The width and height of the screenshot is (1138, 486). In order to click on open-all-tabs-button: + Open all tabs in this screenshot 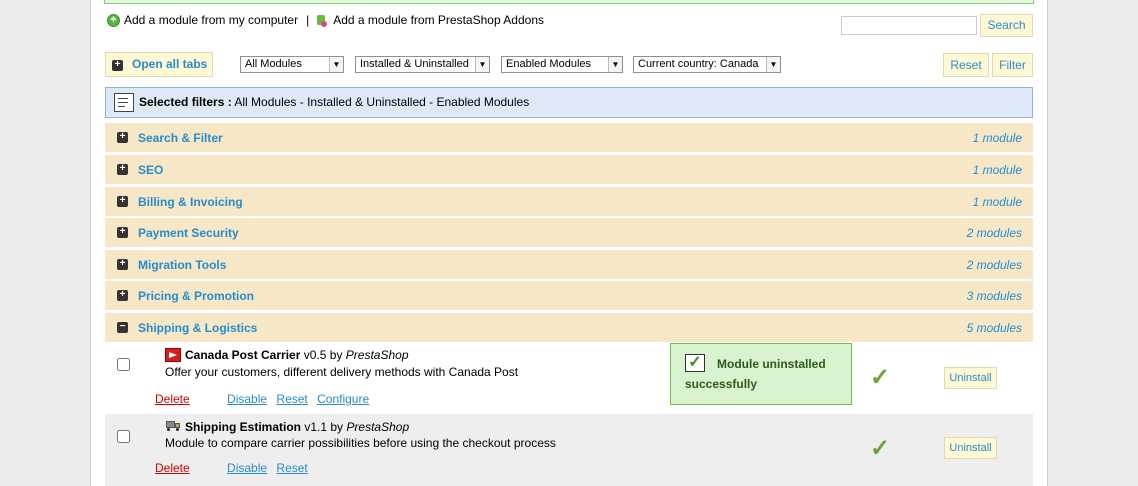, I will do `click(159, 64)`.